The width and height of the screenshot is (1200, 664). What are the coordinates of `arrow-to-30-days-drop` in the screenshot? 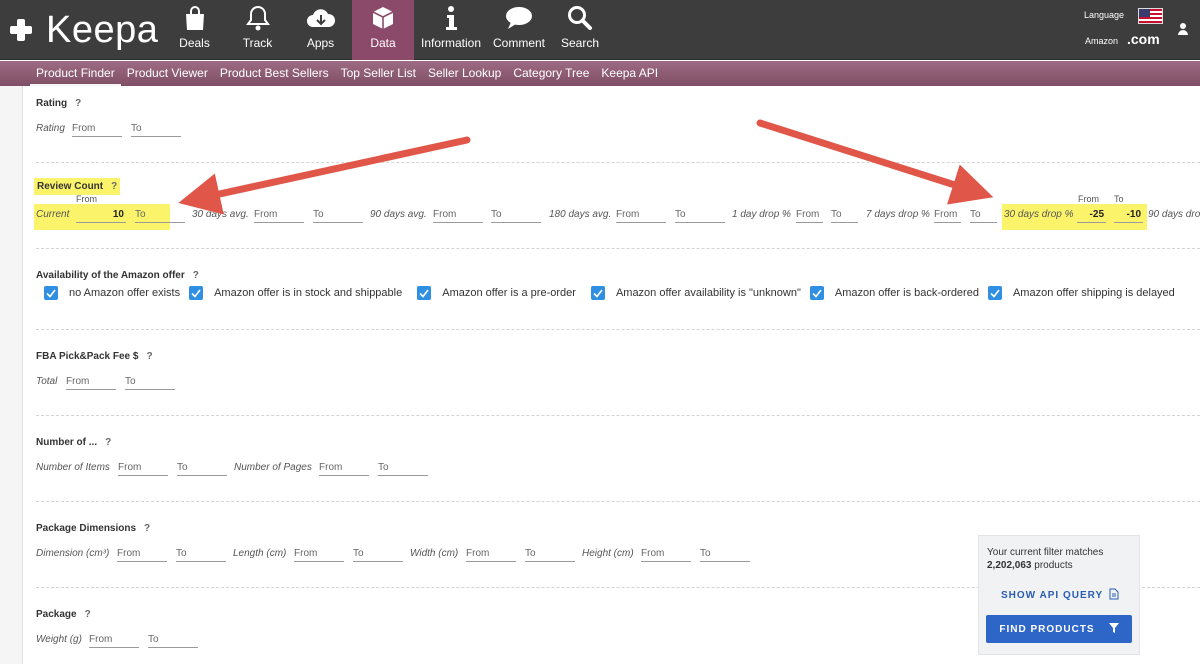 It's located at (875, 162).